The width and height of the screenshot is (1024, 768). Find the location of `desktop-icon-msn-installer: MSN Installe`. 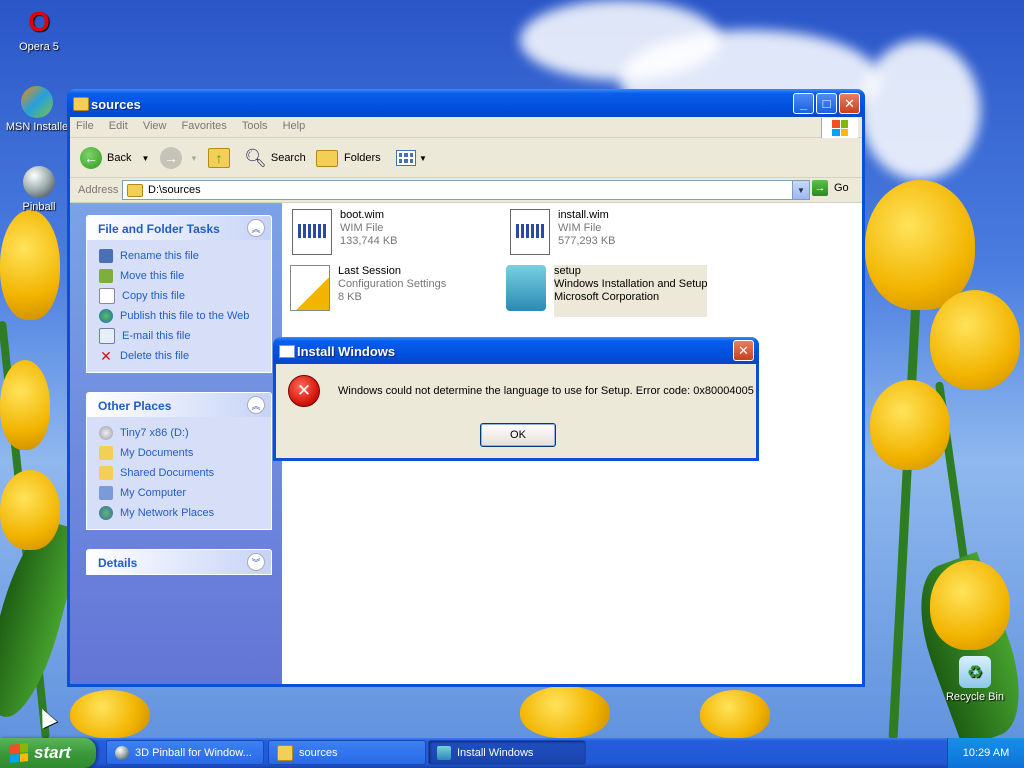

desktop-icon-msn-installer: MSN Installe is located at coordinates (37, 109).